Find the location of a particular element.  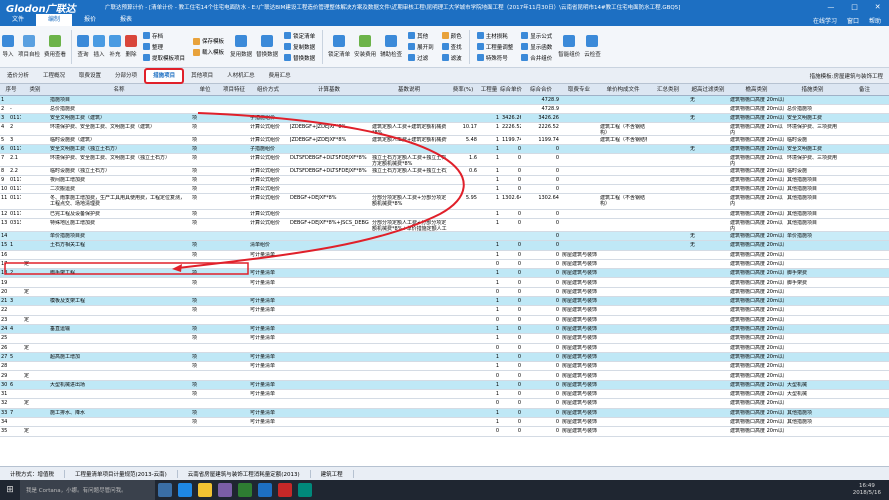

cell-name-col: 冬、雨季施工增加费，生产工具用具使用费，工程定位复测，工程点交、场地清理费 is located at coordinates (119, 202).